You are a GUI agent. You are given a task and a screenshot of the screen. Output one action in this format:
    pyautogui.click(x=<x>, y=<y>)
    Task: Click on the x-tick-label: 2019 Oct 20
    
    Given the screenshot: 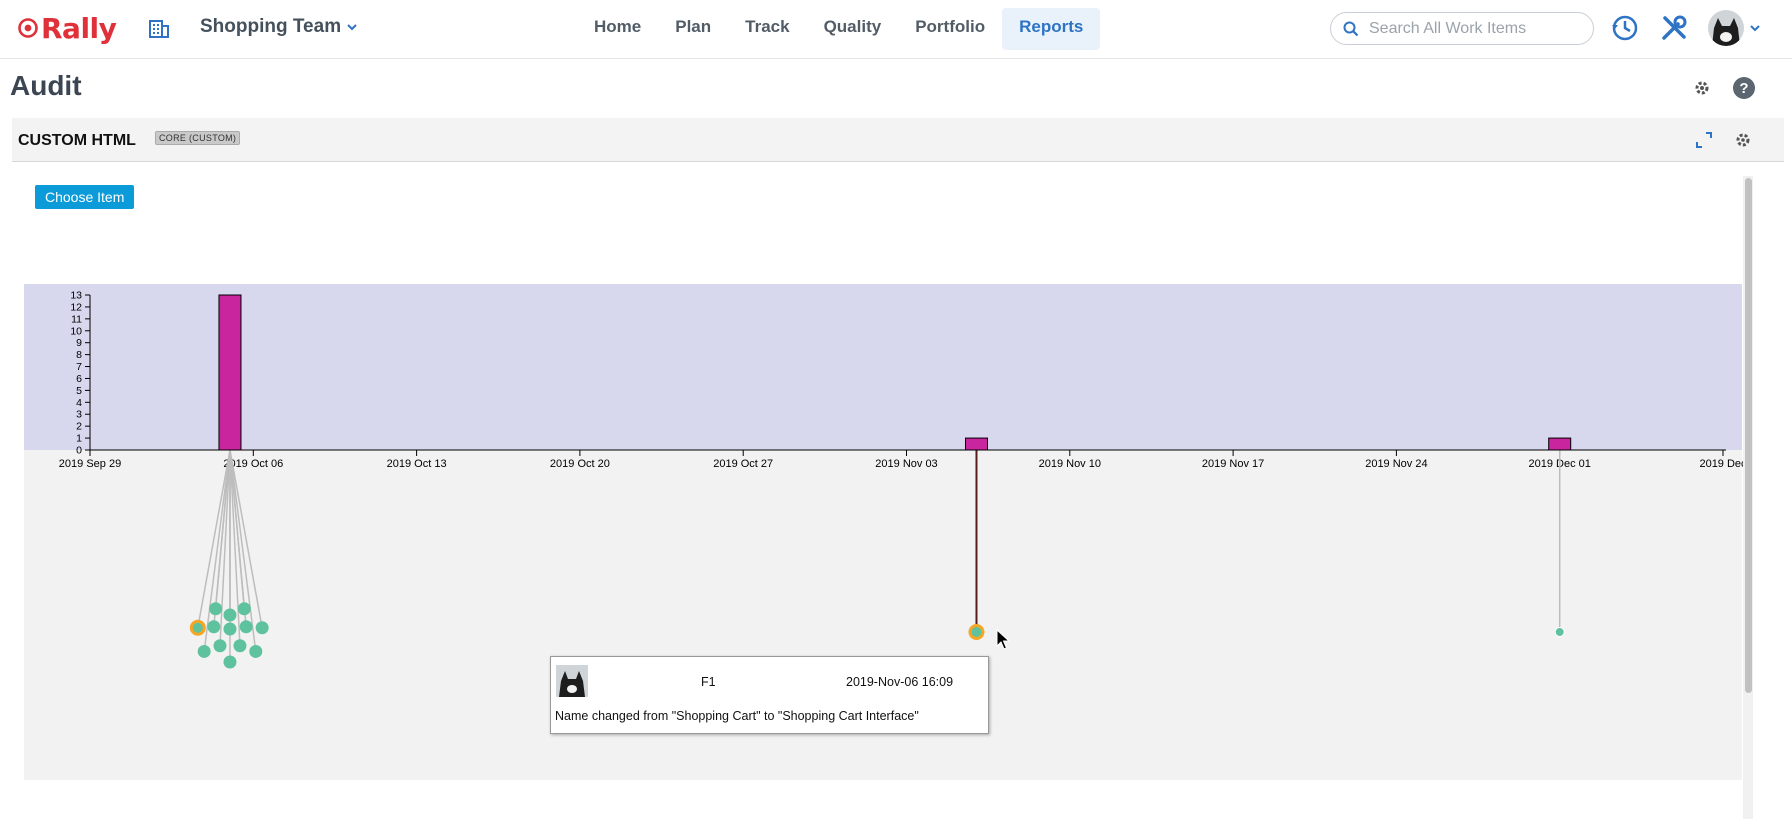 What is the action you would take?
    pyautogui.click(x=580, y=464)
    